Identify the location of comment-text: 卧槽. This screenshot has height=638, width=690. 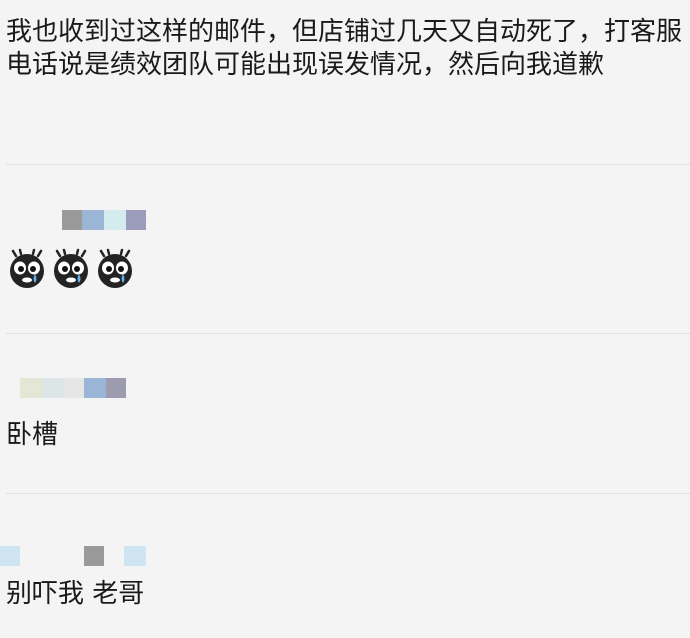
(32, 435).